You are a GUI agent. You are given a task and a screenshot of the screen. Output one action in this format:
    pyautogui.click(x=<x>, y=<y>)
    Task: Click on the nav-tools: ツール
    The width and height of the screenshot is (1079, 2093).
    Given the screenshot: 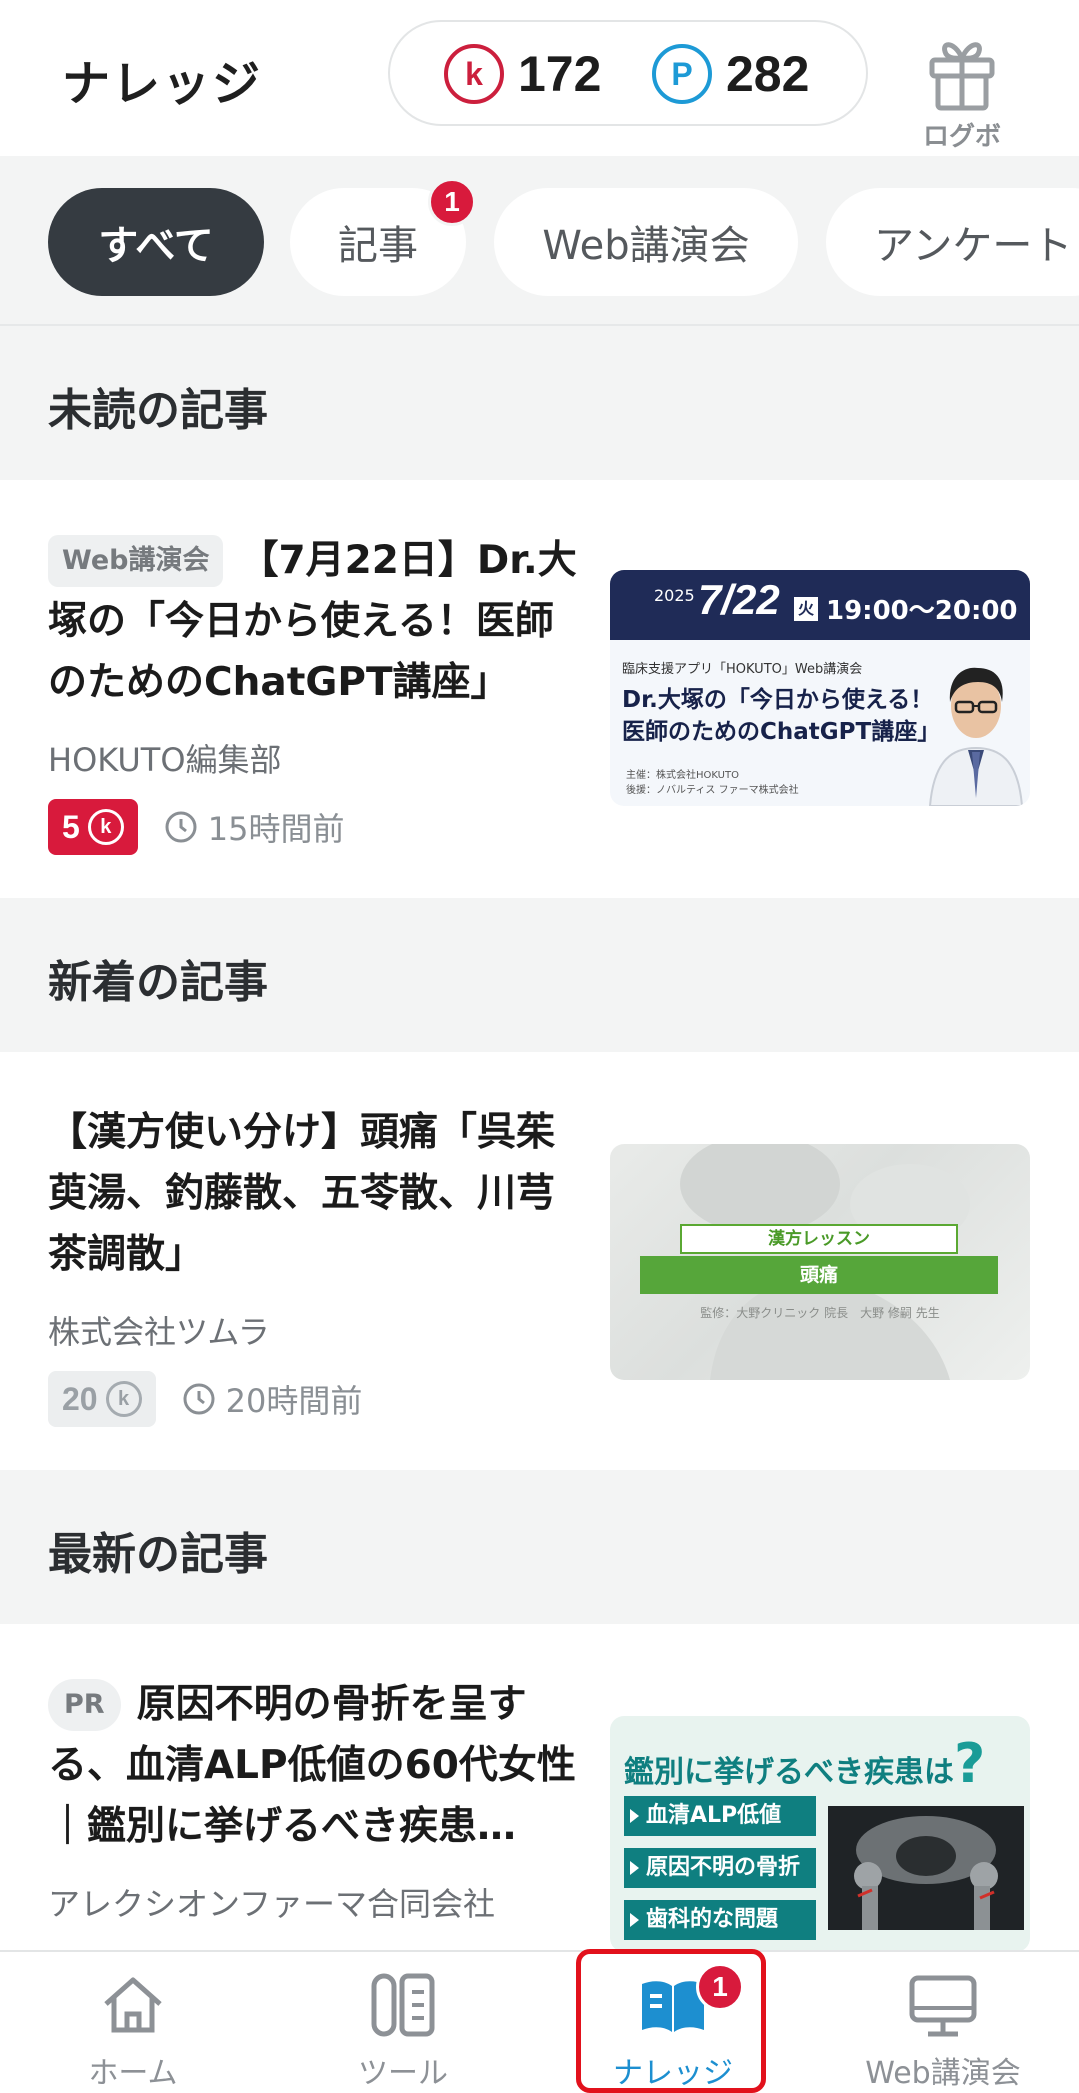 What is the action you would take?
    pyautogui.click(x=403, y=2022)
    